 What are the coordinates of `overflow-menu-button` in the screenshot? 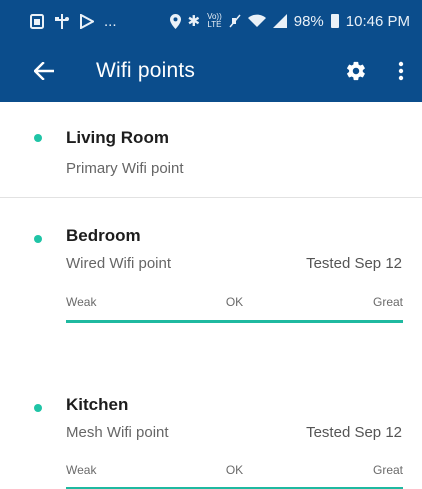 It's located at (401, 71).